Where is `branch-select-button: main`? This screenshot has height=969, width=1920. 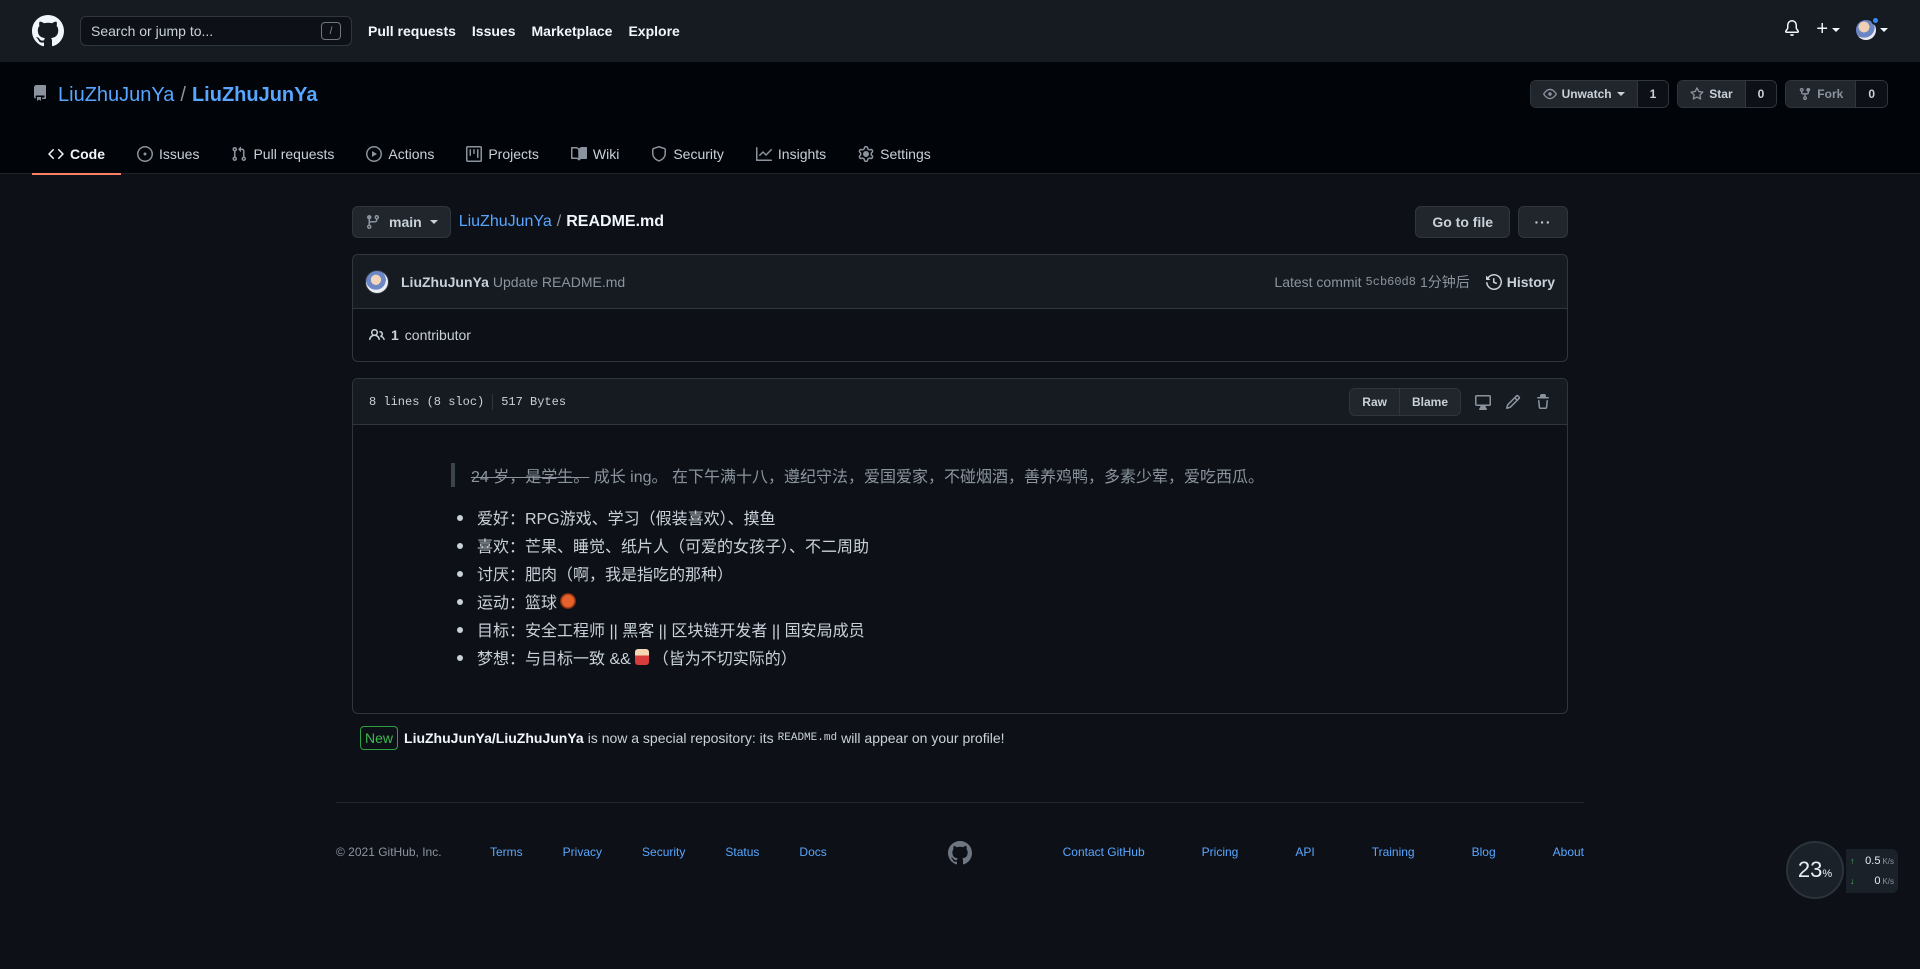 branch-select-button: main is located at coordinates (401, 222).